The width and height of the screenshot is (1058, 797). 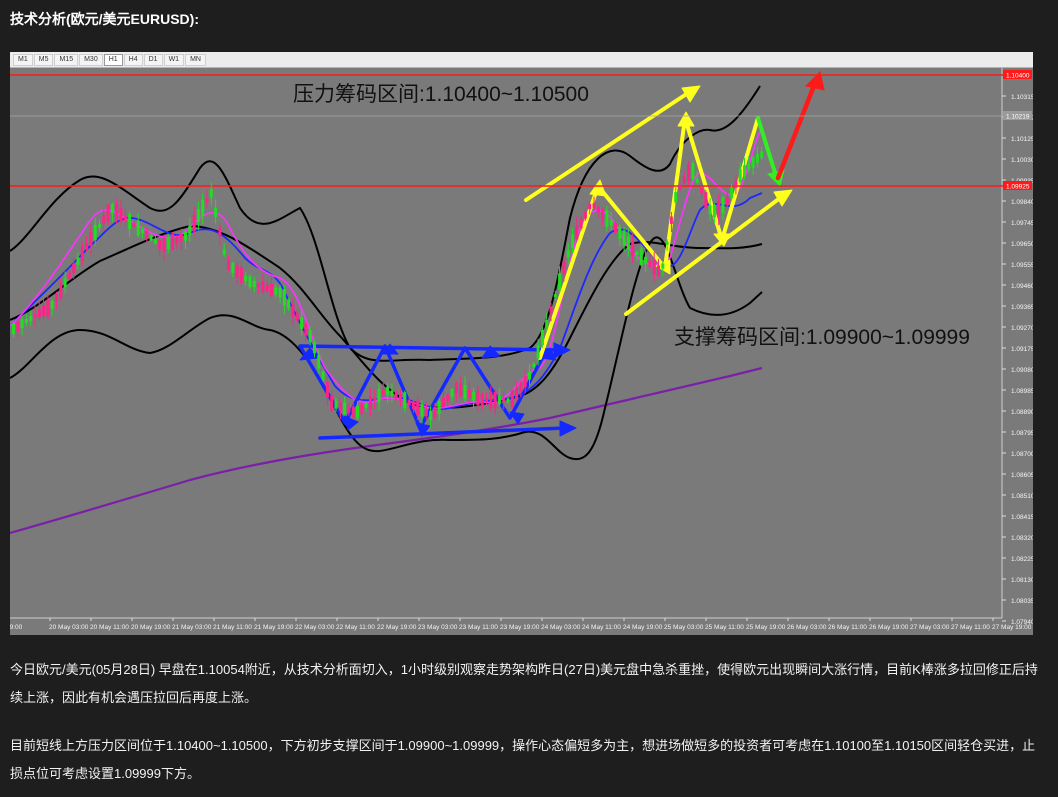 I want to click on price-tick-label: 1.09175, so click(x=1022, y=349).